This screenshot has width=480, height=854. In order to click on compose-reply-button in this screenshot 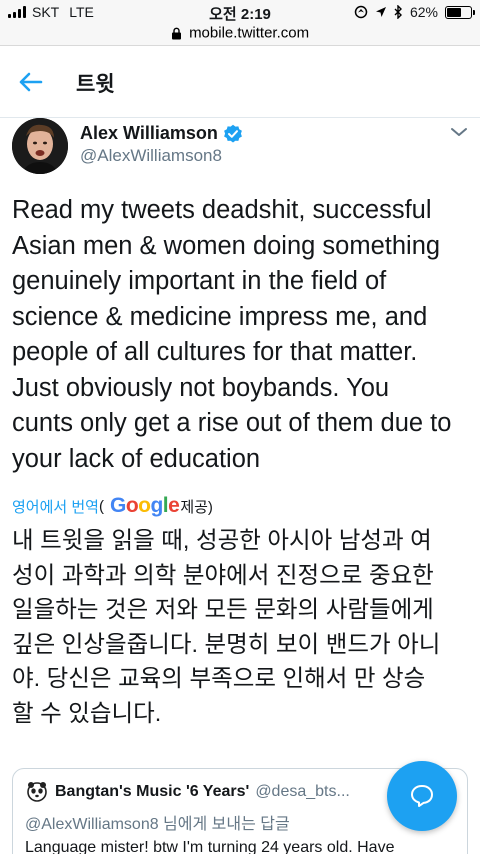, I will do `click(422, 796)`.